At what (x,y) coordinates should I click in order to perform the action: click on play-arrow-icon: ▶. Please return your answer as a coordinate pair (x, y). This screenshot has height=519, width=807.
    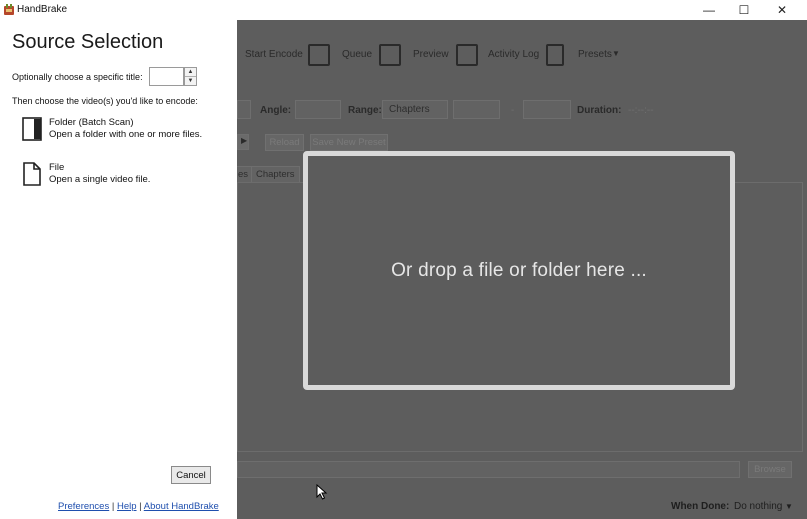
    Looking at the image, I should click on (244, 140).